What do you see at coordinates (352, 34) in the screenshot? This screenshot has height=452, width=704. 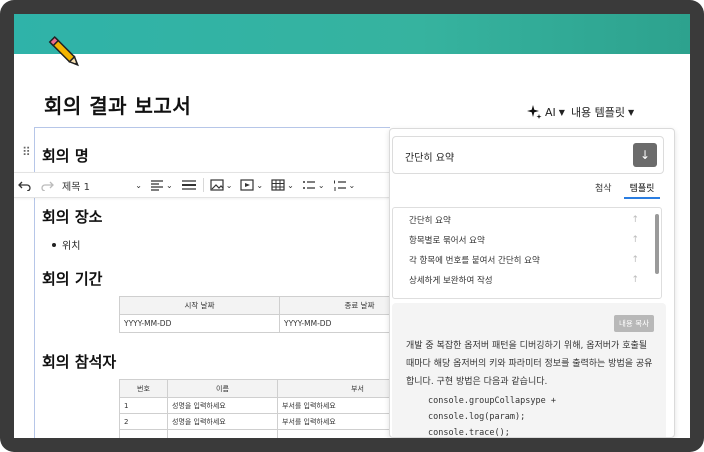 I see `cover-banner` at bounding box center [352, 34].